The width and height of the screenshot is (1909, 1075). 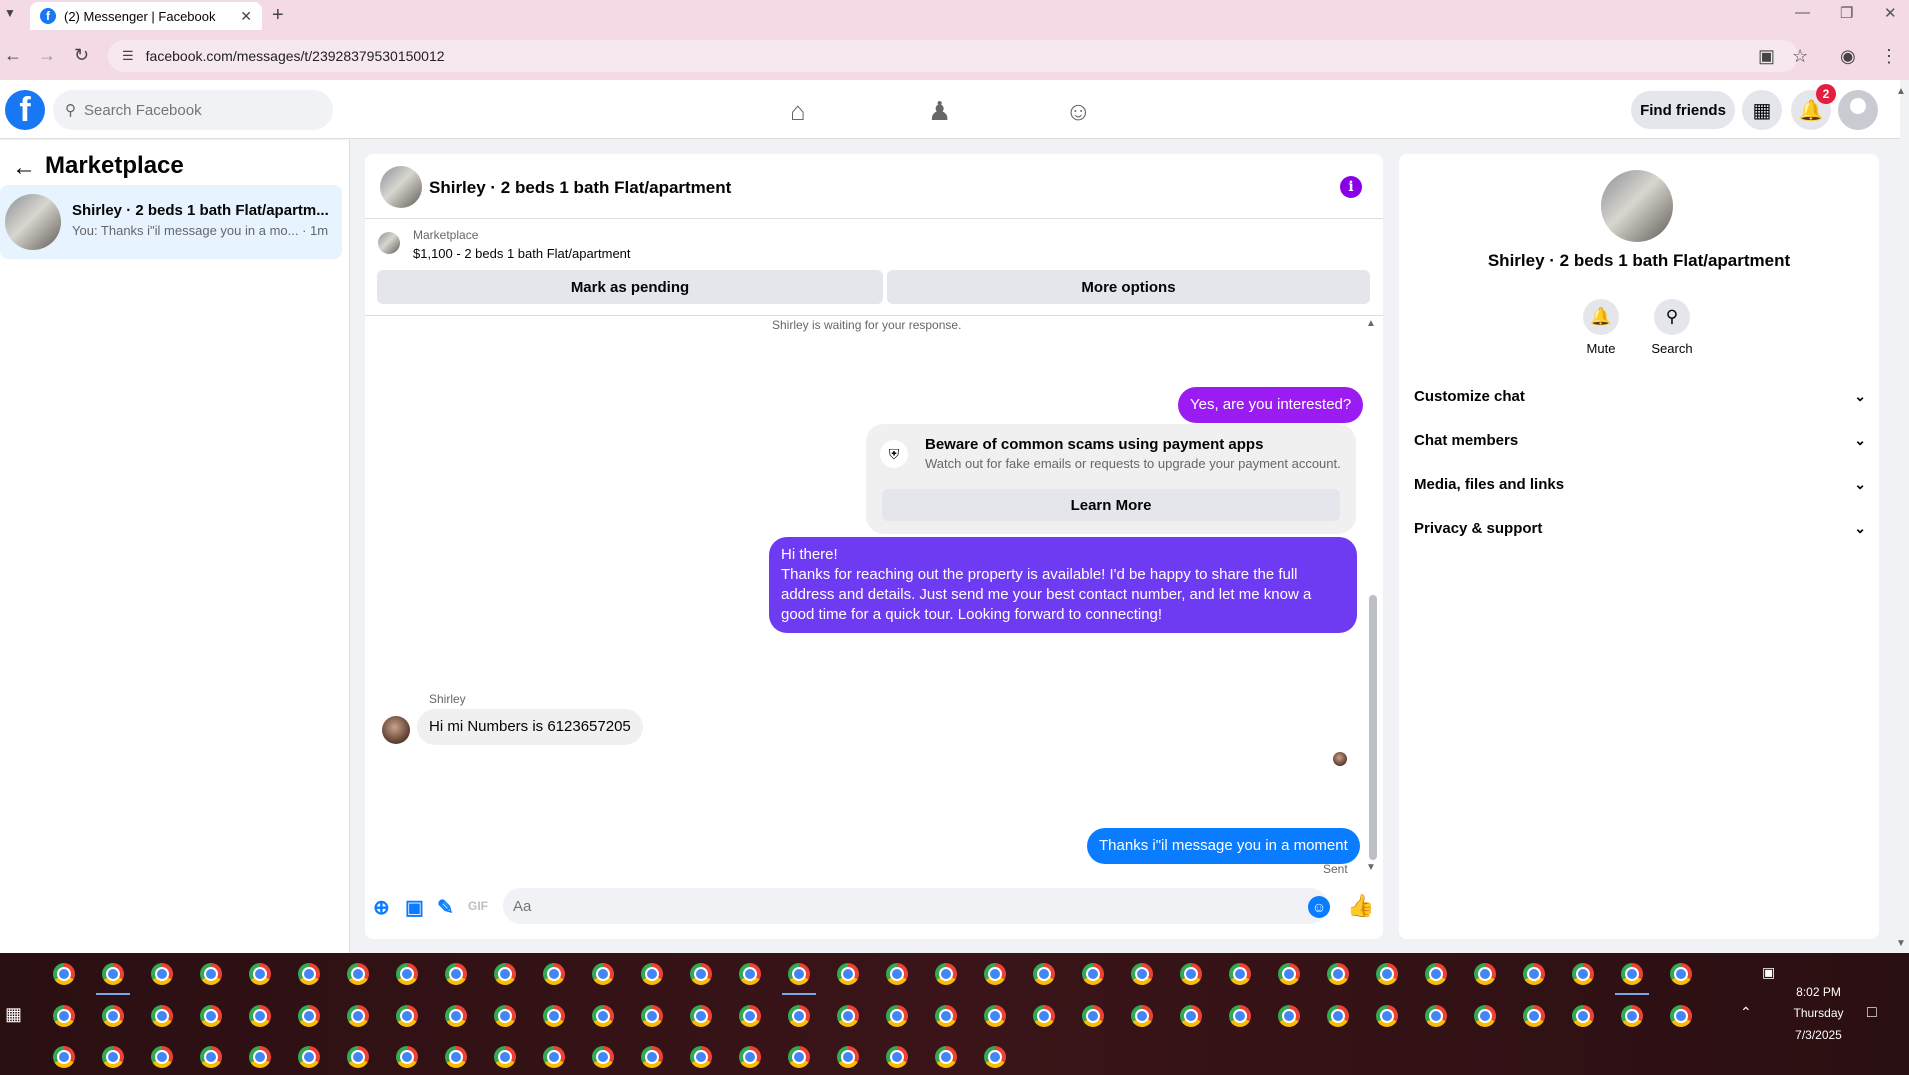 What do you see at coordinates (893, 906) in the screenshot?
I see `message-input` at bounding box center [893, 906].